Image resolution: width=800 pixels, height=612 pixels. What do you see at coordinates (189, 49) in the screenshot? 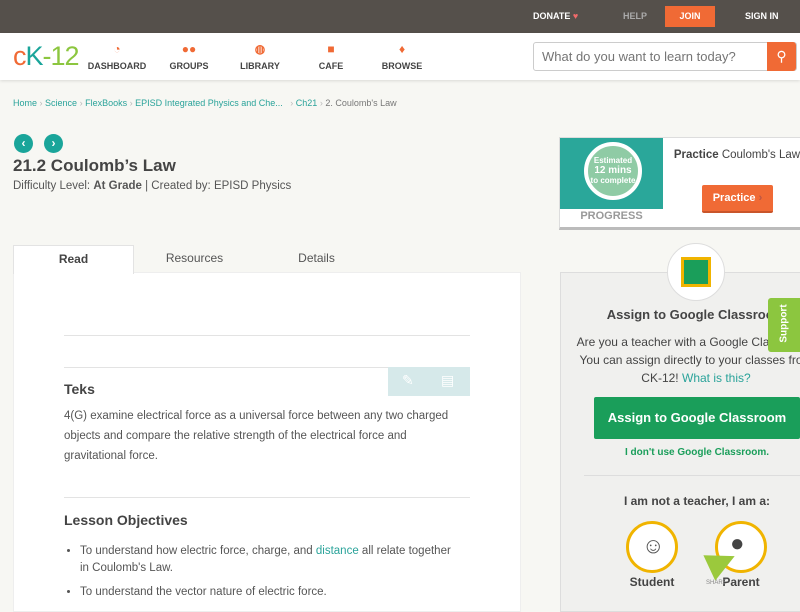
I see `people-icon: ●●` at bounding box center [189, 49].